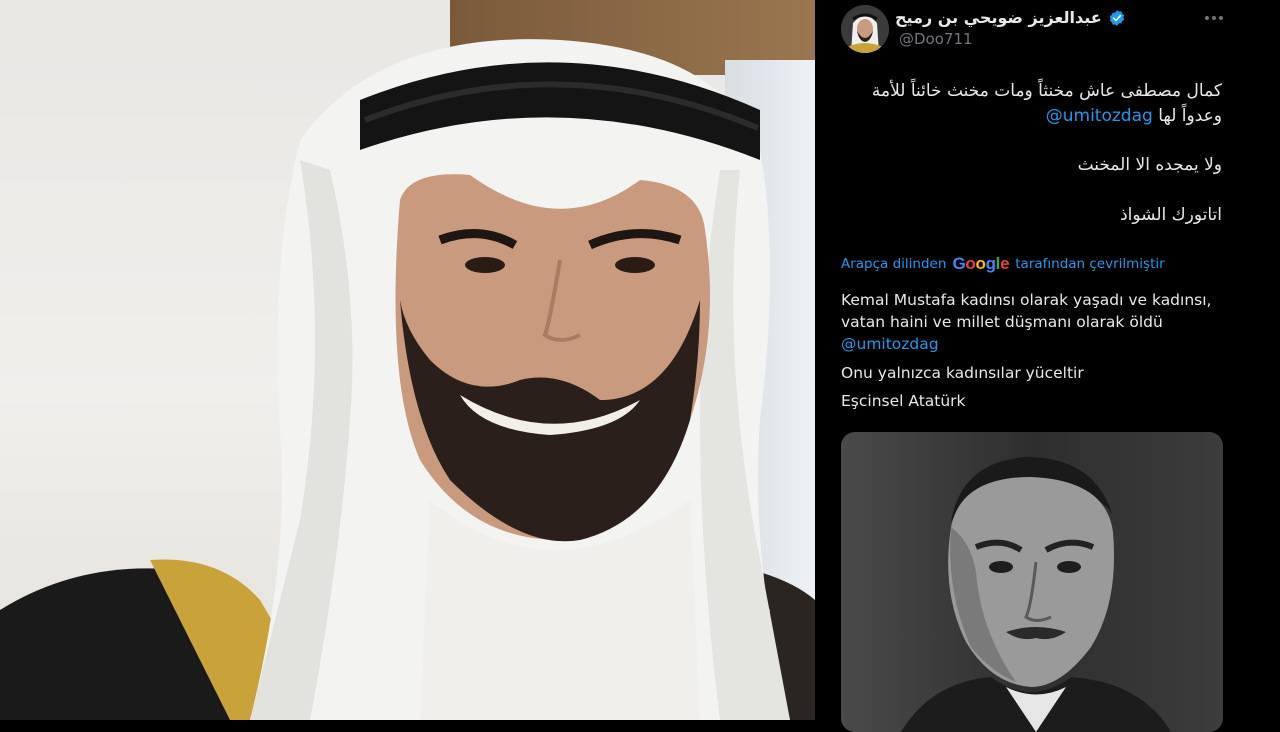 The width and height of the screenshot is (1280, 732). Describe the element at coordinates (1190, 116) in the screenshot. I see `arabic-text-line2-words: وعدواً لها` at that location.